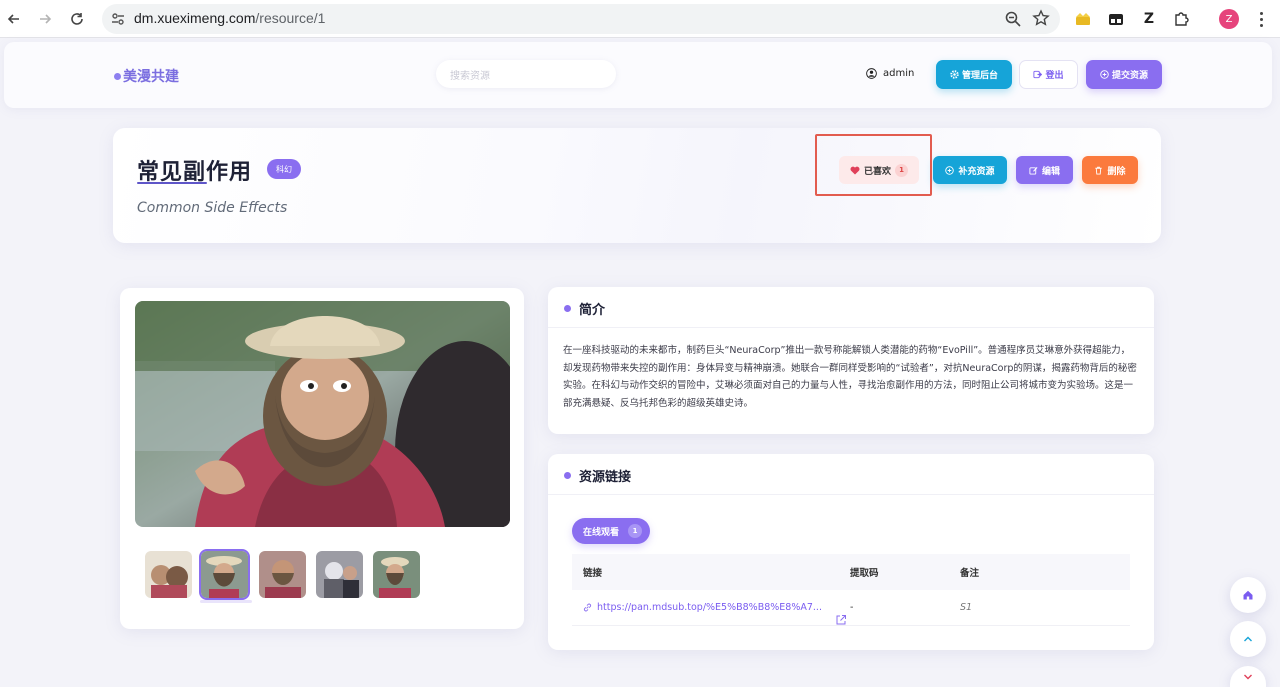 The height and width of the screenshot is (687, 1280). What do you see at coordinates (1083, 19) in the screenshot?
I see `extension-crown-icon` at bounding box center [1083, 19].